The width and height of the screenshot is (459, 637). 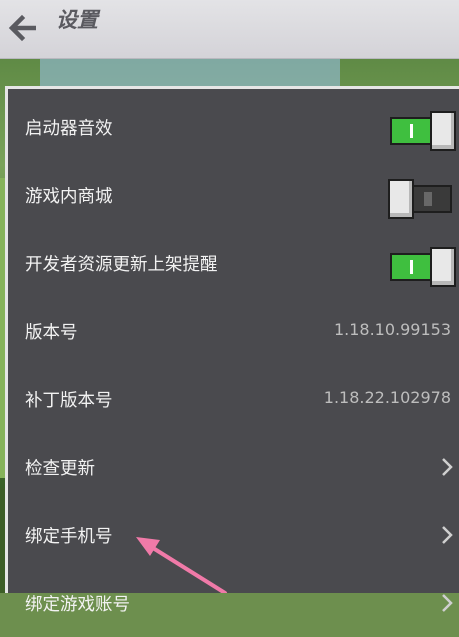 I want to click on back-arrow-icon, so click(x=23, y=28).